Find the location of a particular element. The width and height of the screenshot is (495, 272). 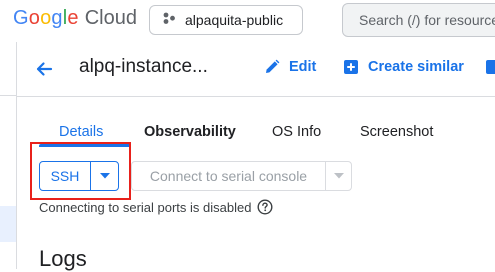

tab-observability: Observability is located at coordinates (190, 132).